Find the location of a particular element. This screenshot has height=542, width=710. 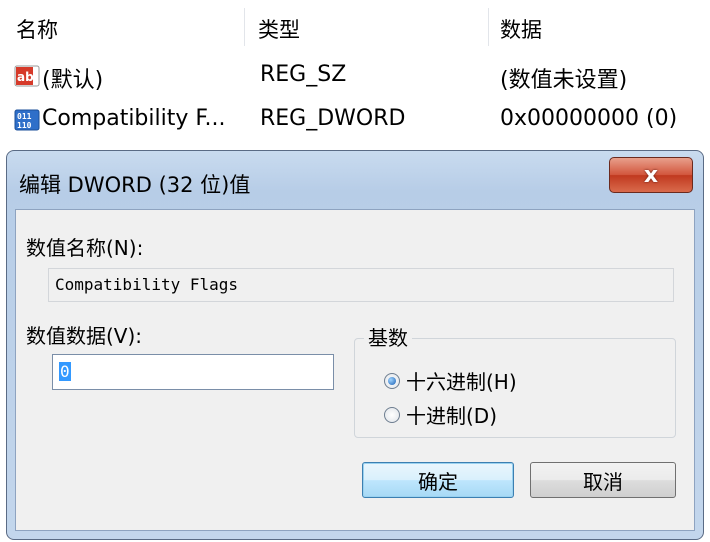

svg-text: 011 is located at coordinates (24, 116).